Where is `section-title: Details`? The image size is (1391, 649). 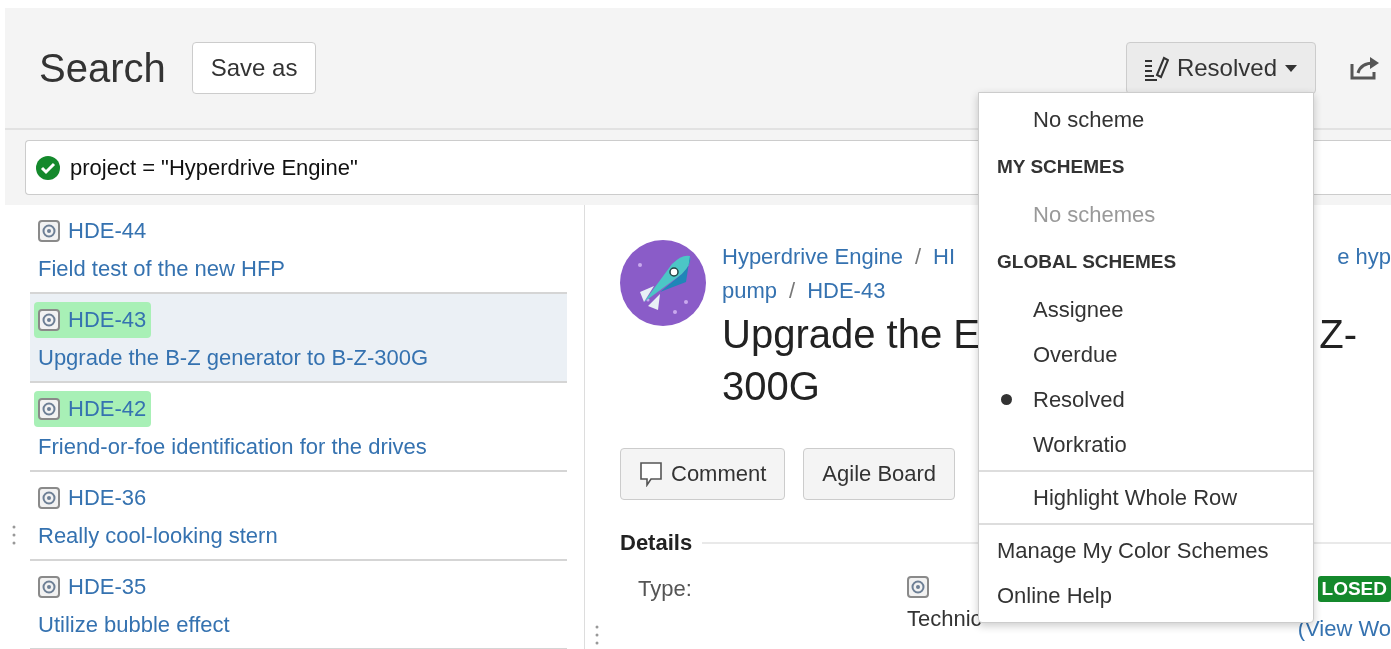 section-title: Details is located at coordinates (656, 543).